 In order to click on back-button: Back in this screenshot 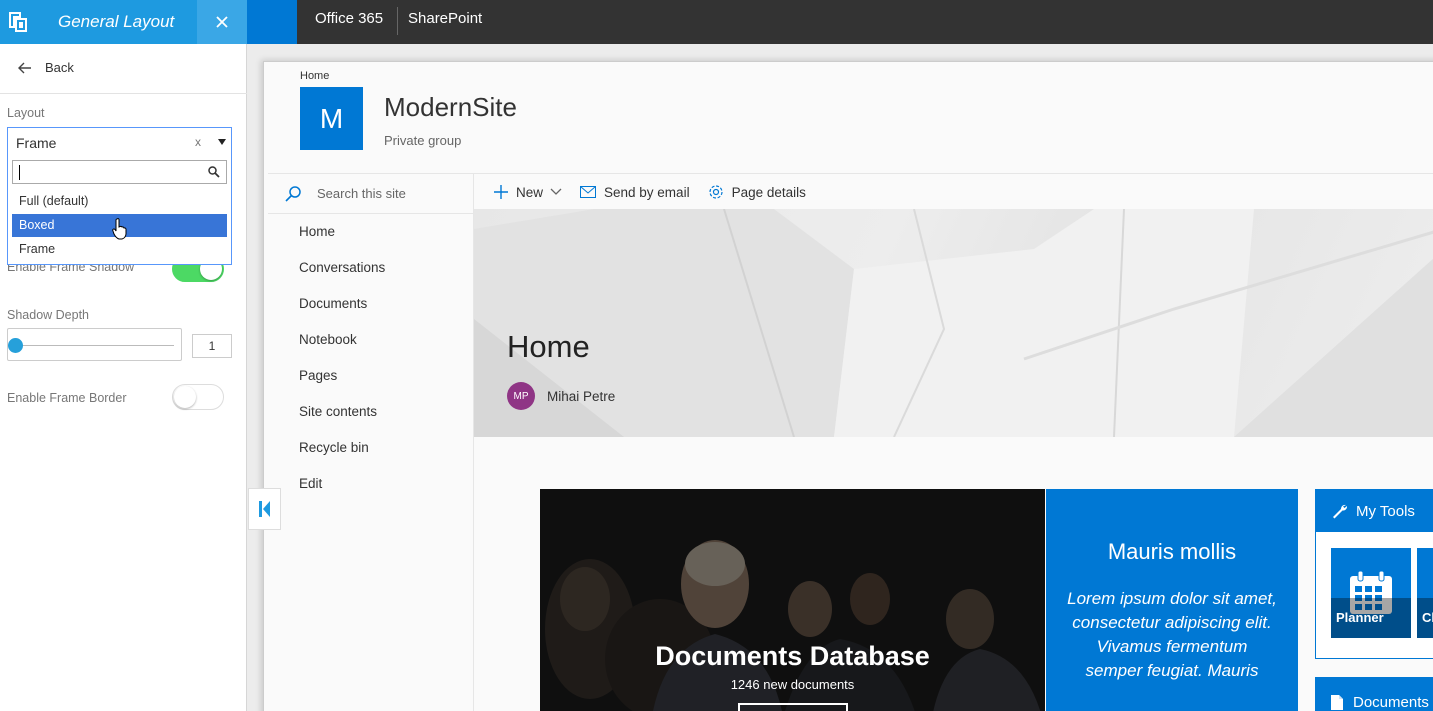, I will do `click(46, 67)`.